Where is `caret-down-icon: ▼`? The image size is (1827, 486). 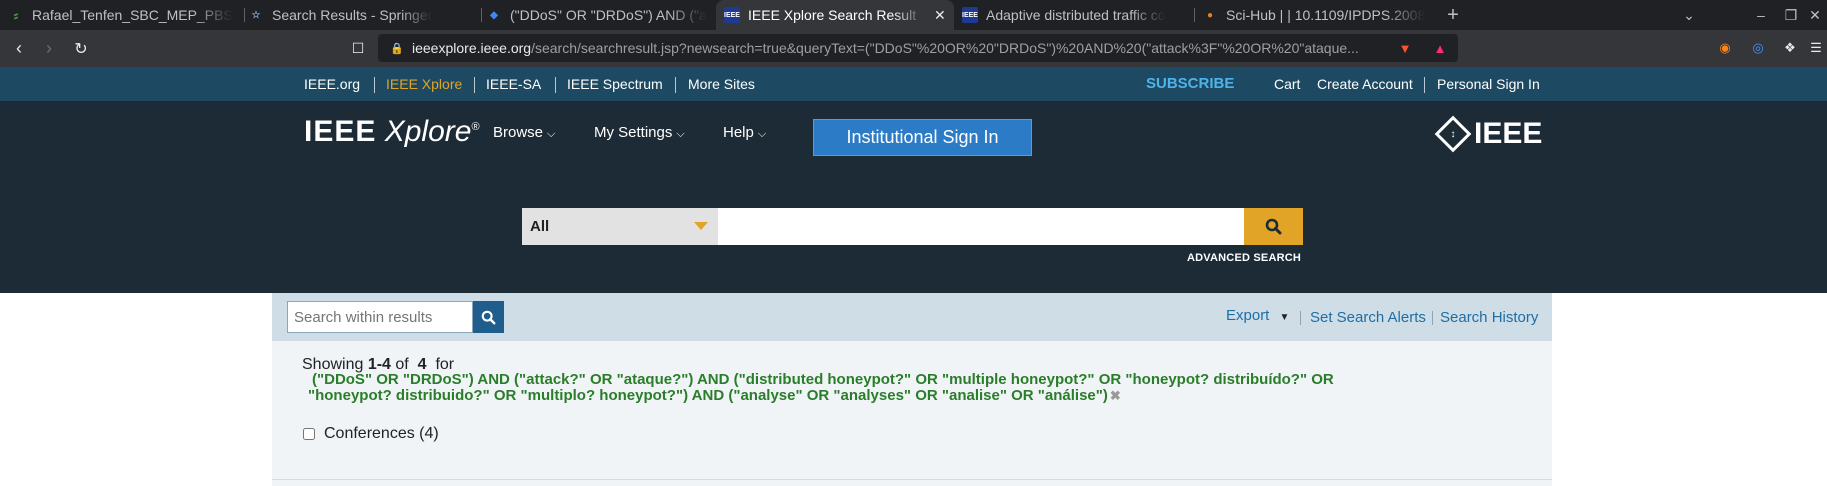
caret-down-icon: ▼ is located at coordinates (1284, 317).